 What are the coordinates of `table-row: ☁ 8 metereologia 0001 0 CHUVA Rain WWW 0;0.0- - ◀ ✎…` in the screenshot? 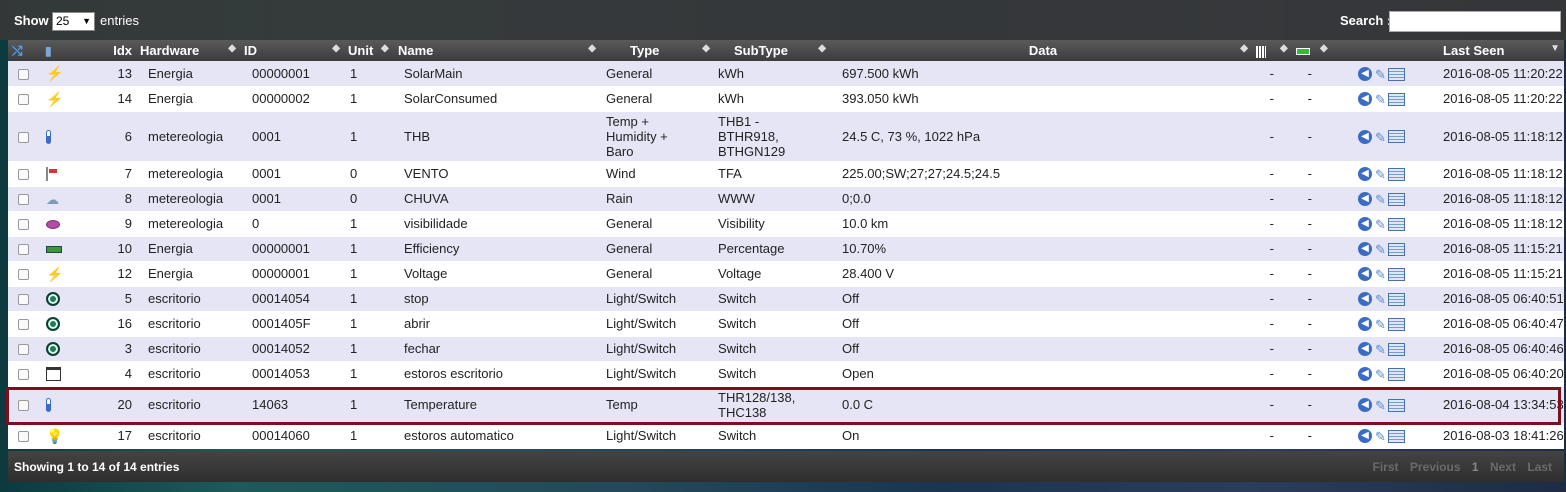 It's located at (786, 199).